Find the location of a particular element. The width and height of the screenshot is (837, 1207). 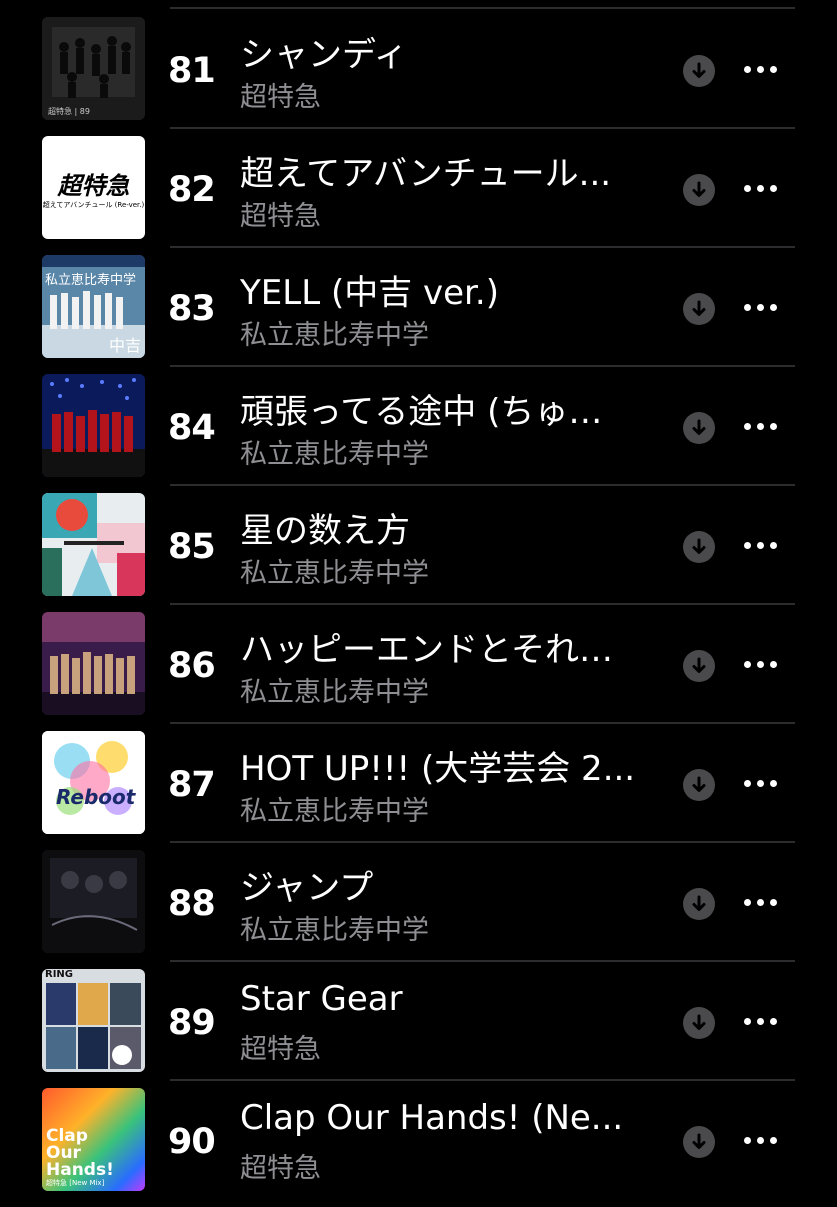

chart-rank: 87 is located at coordinates (192, 785).